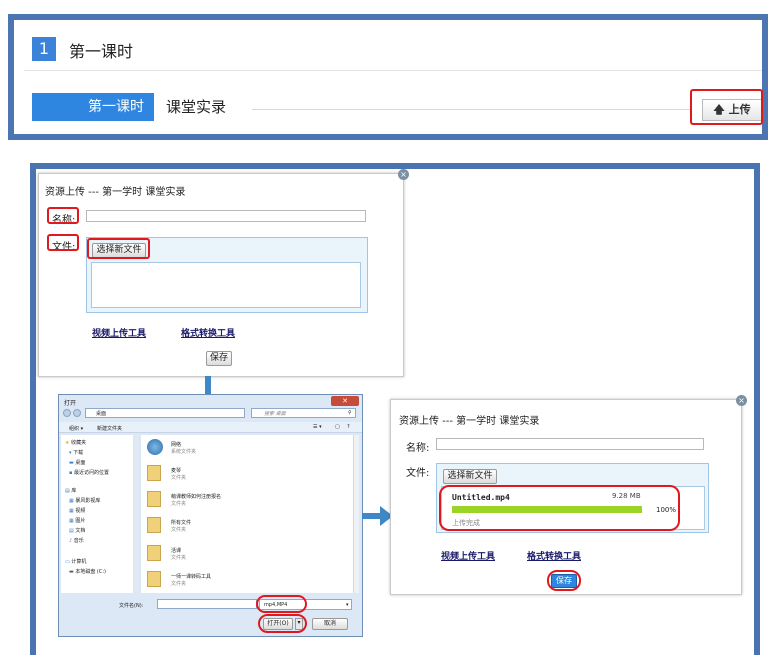 Image resolution: width=772 pixels, height=655 pixels. What do you see at coordinates (165, 413) in the screenshot?
I see `address-bar: 桌面` at bounding box center [165, 413].